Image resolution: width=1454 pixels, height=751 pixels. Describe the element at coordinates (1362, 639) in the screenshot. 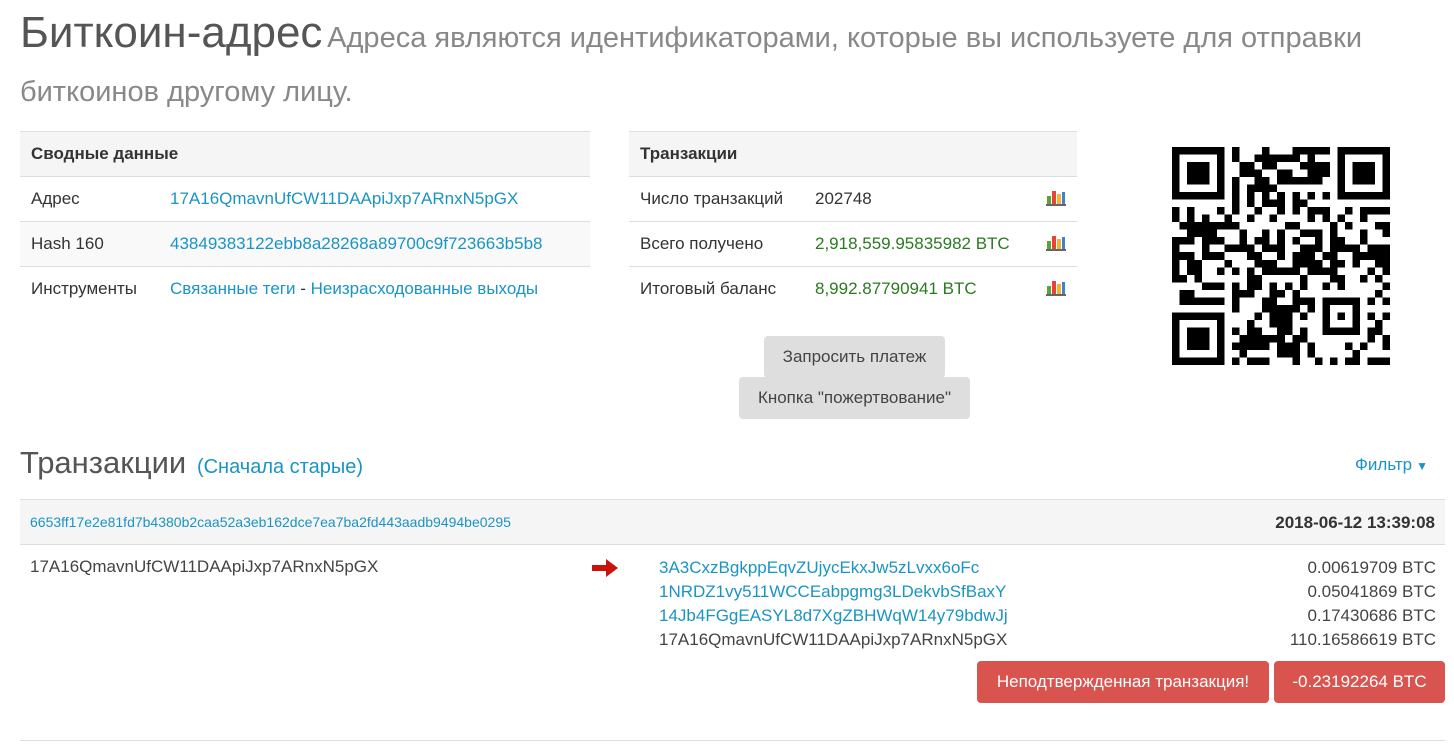

I see `output-amount: 110.16586619 BTC` at that location.